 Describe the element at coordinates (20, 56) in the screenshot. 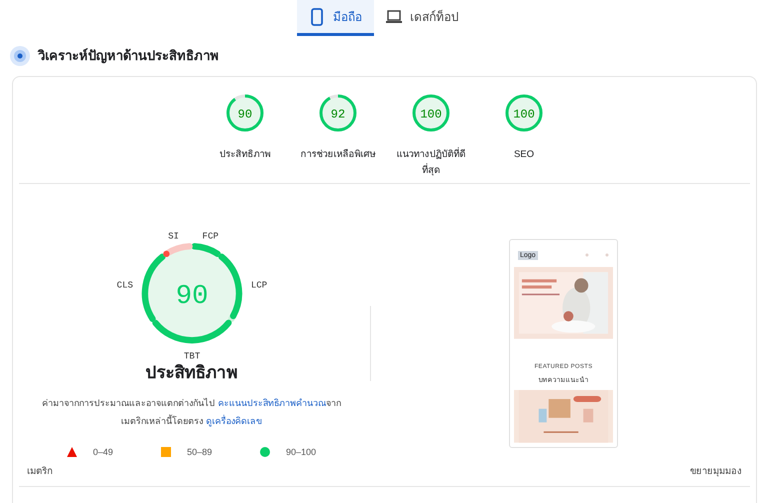

I see `lighthouse-icon` at that location.